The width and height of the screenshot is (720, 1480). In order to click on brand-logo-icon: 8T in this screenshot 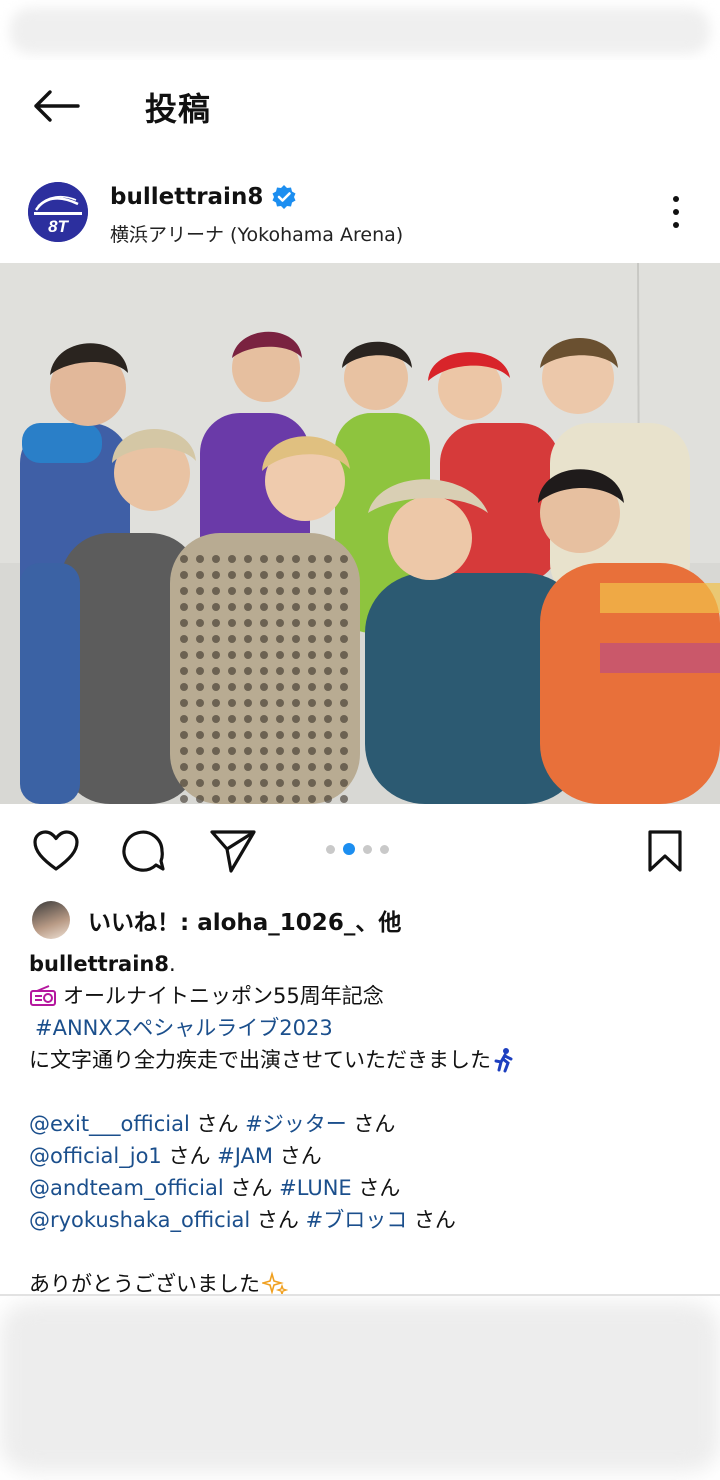, I will do `click(58, 212)`.